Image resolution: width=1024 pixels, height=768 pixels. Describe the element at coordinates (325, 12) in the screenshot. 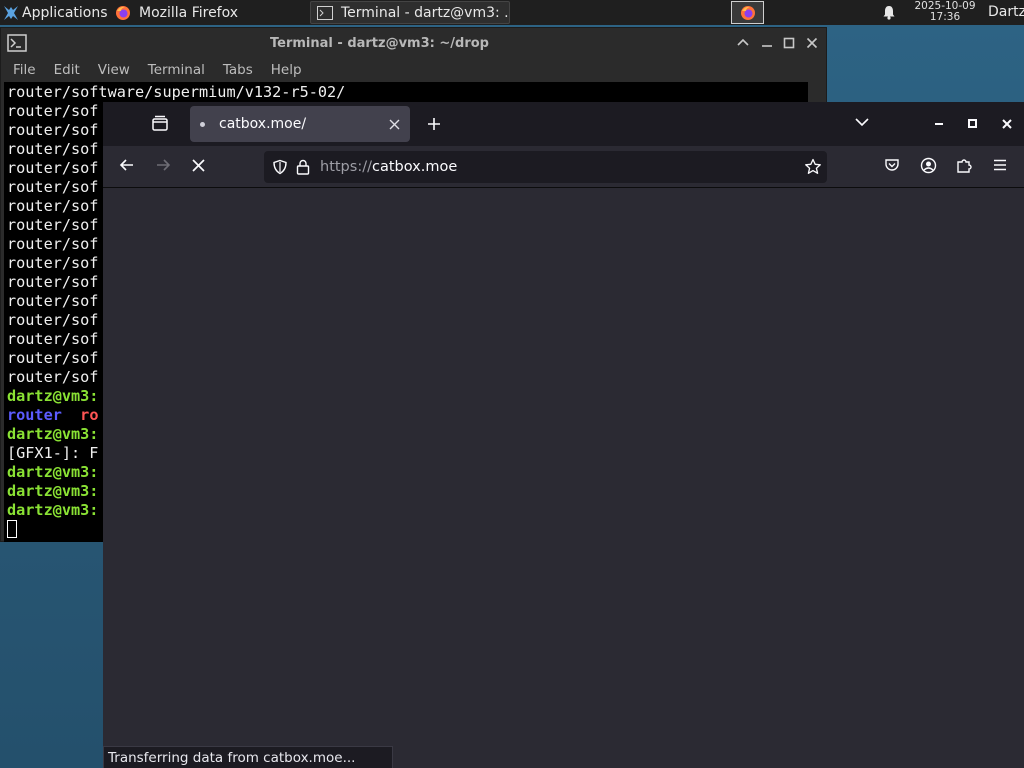

I see `terminal-icon` at that location.